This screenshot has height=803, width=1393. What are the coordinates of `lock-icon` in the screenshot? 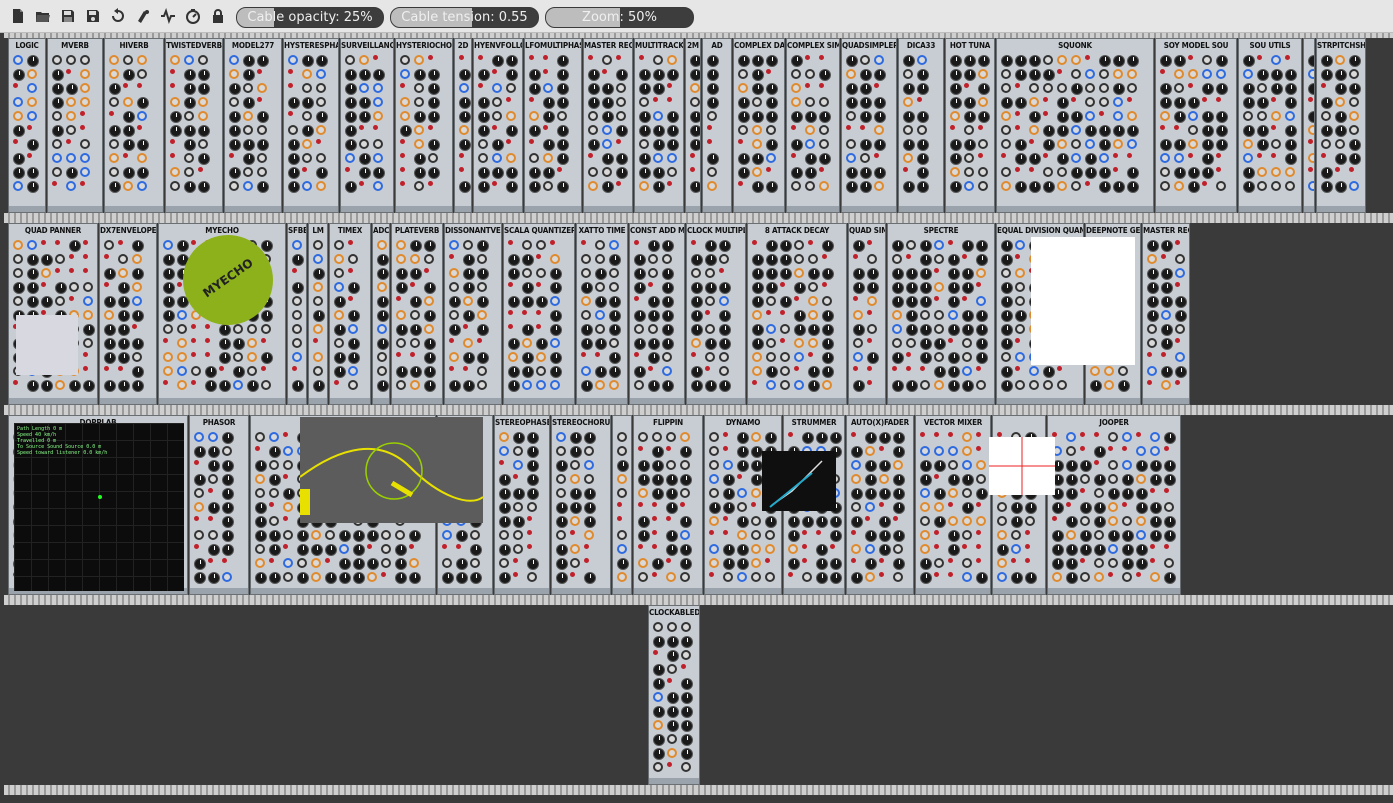 It's located at (218, 16).